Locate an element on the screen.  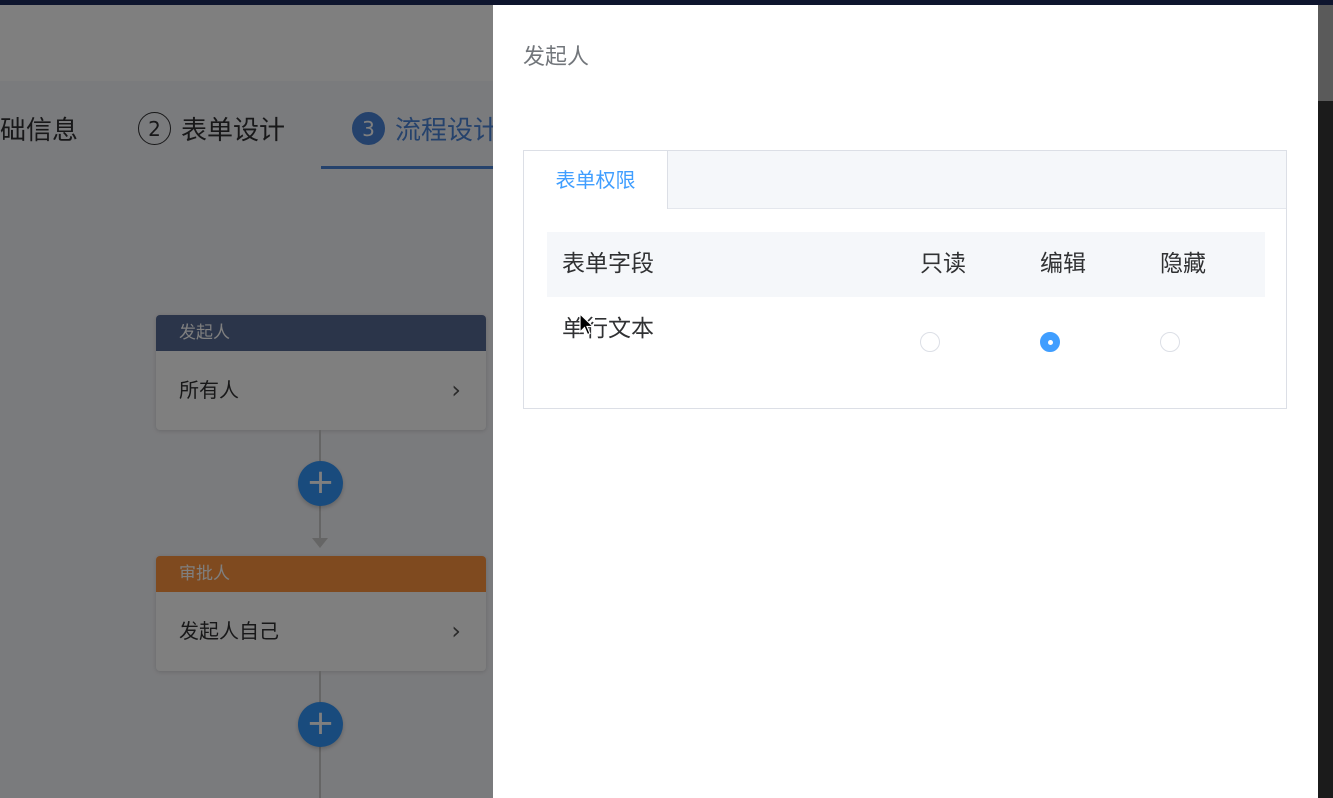
header-field: 表单字段 is located at coordinates (608, 264).